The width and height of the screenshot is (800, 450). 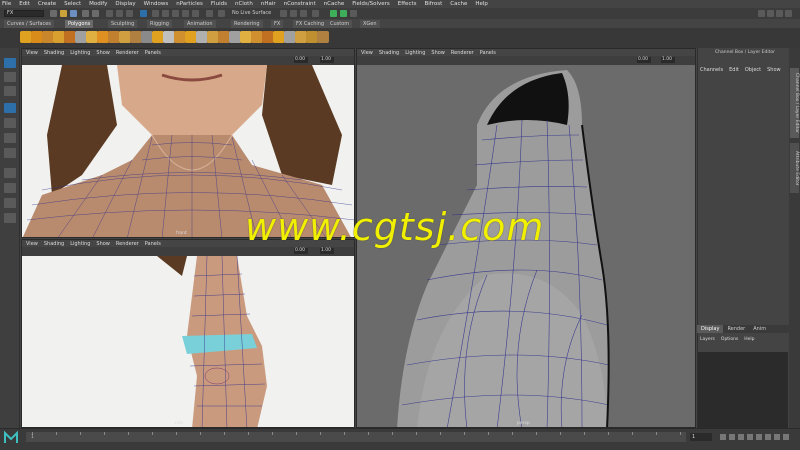 What do you see at coordinates (24, 13) in the screenshot?
I see `menu-set-select: FX` at bounding box center [24, 13].